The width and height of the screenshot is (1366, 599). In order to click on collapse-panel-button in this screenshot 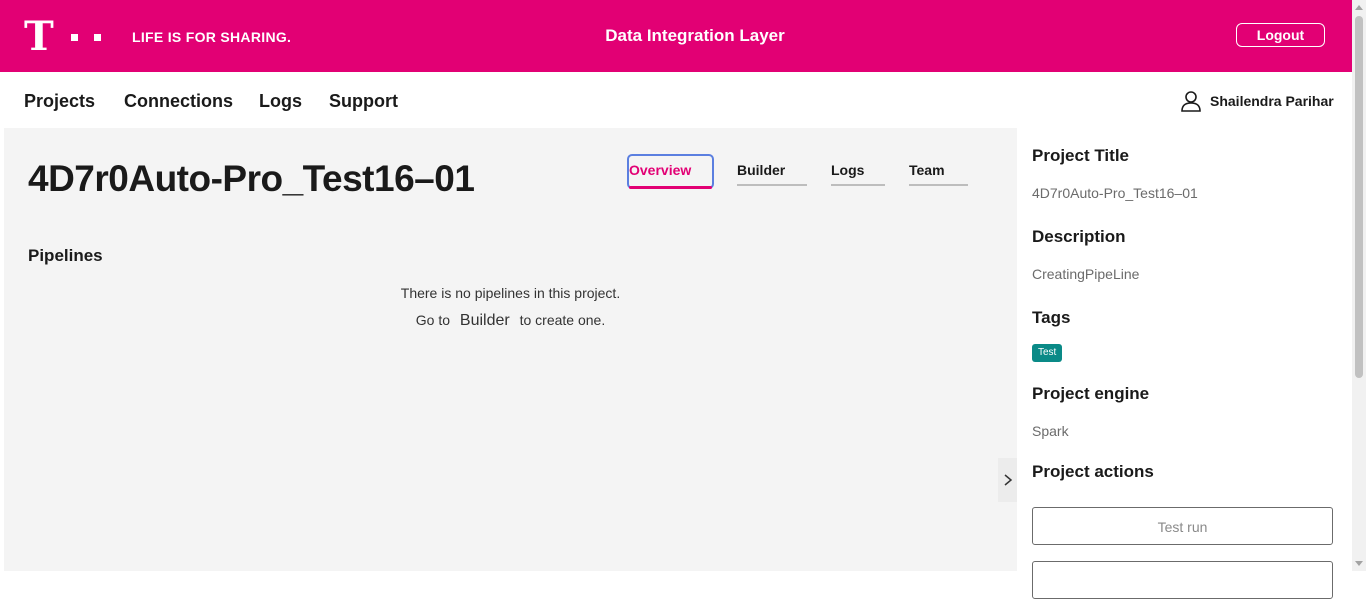, I will do `click(1007, 480)`.